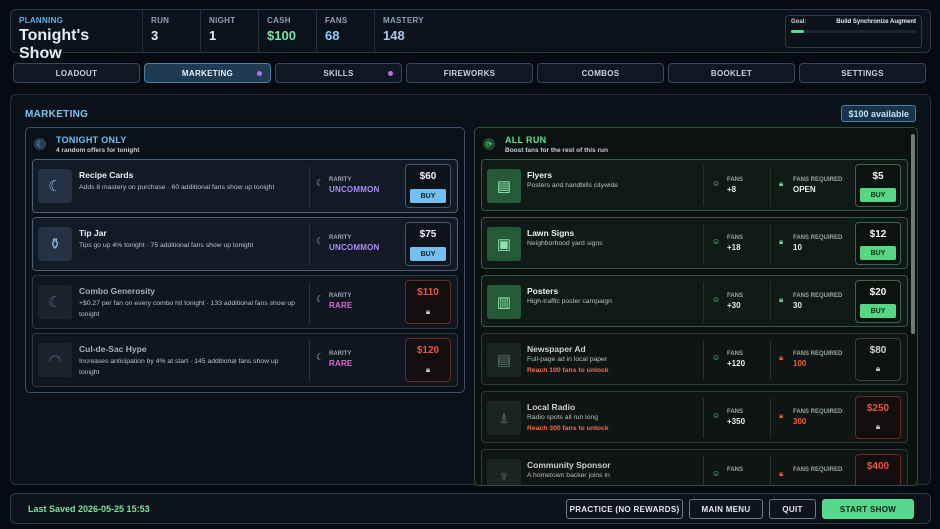  Describe the element at coordinates (792, 509) in the screenshot. I see `quit-button: QUIT` at that location.